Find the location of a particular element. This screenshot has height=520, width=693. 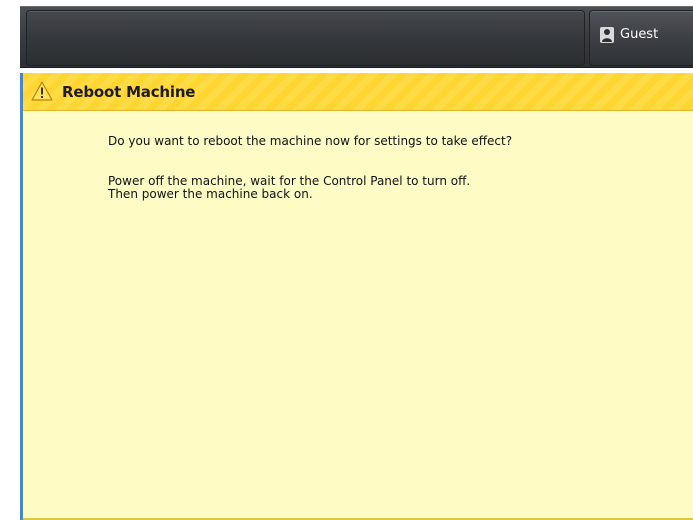

user-button: Guest is located at coordinates (641, 38).